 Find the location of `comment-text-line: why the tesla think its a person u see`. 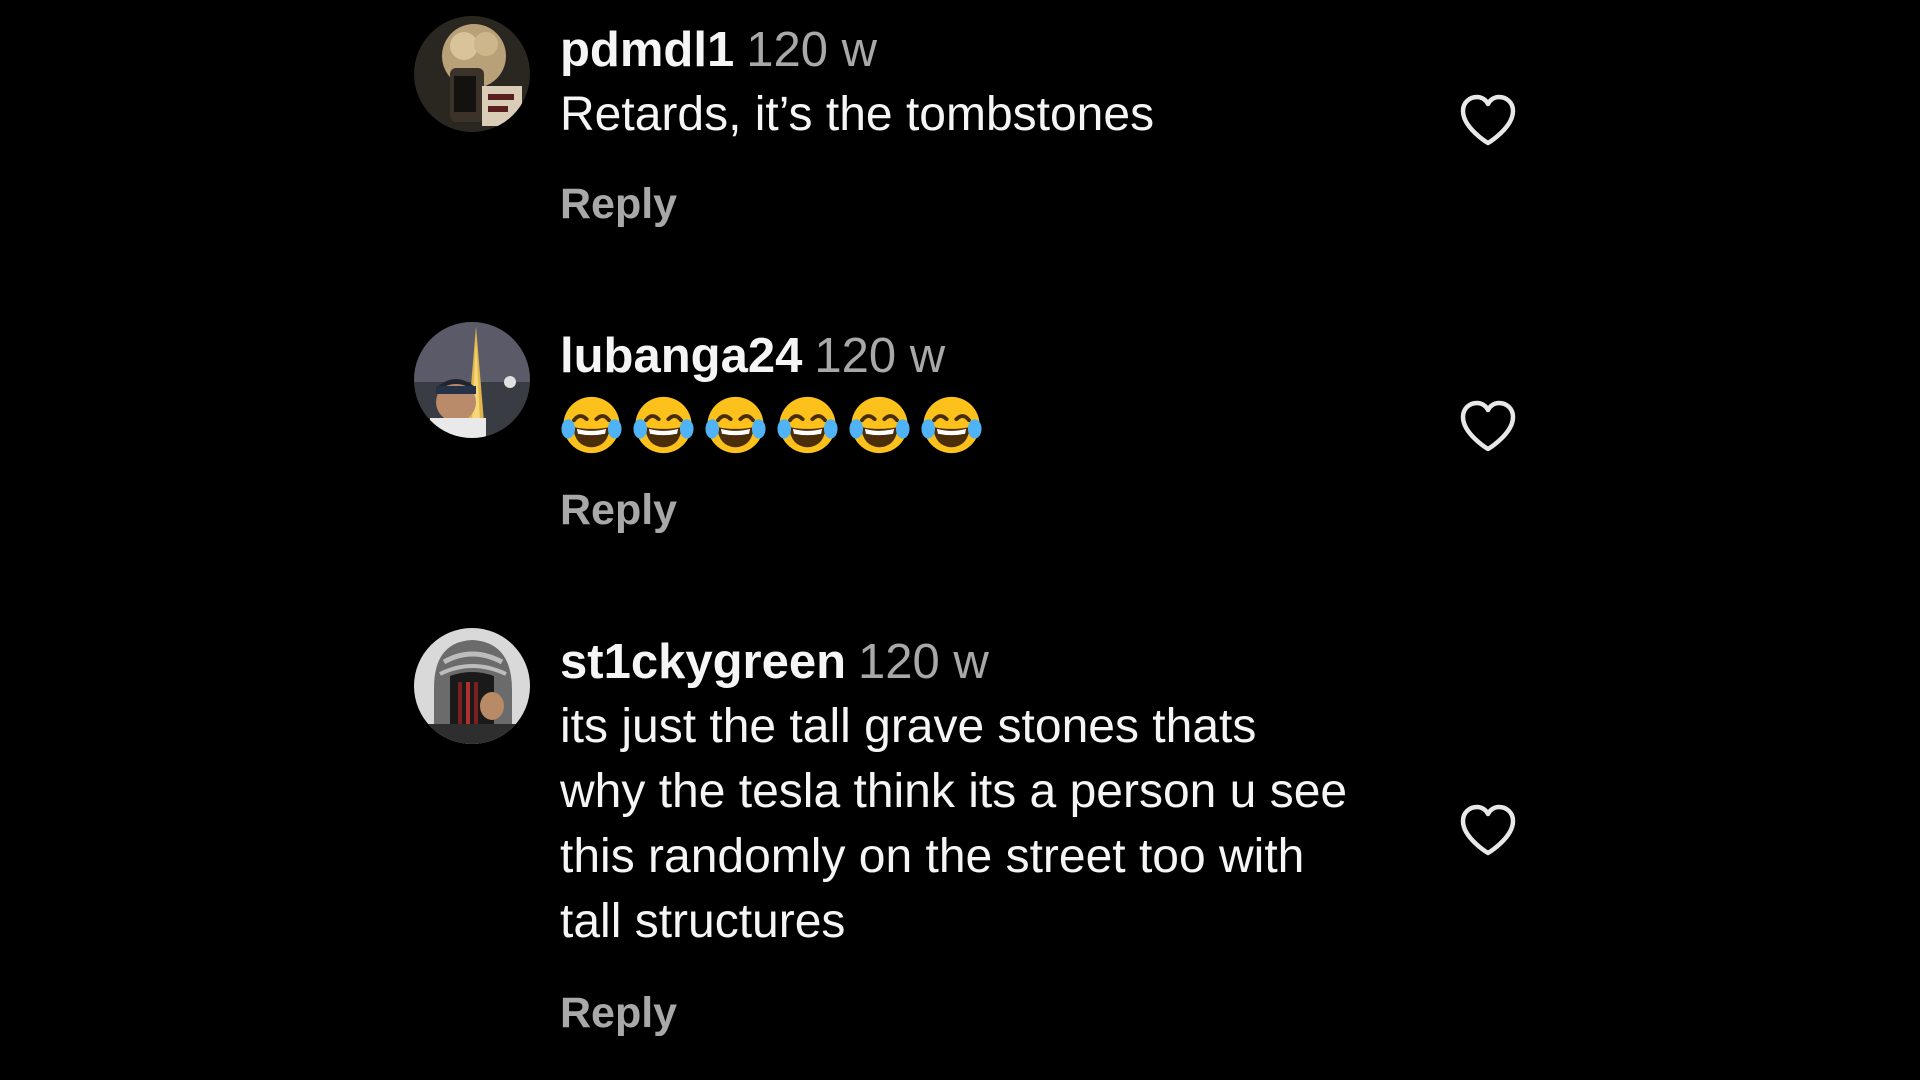

comment-text-line: why the tesla think its a person u see is located at coordinates (954, 791).